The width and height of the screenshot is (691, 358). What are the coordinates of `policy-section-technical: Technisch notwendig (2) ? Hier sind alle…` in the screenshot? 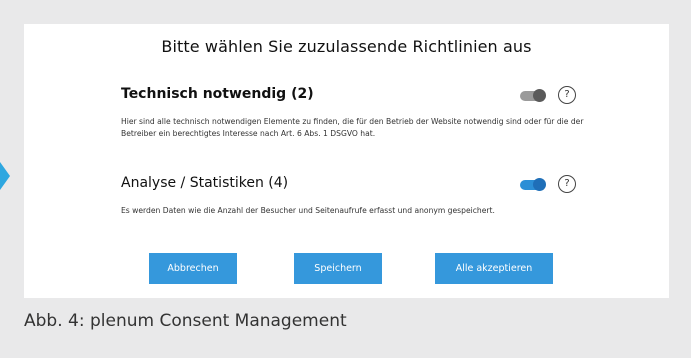 It's located at (356, 111).